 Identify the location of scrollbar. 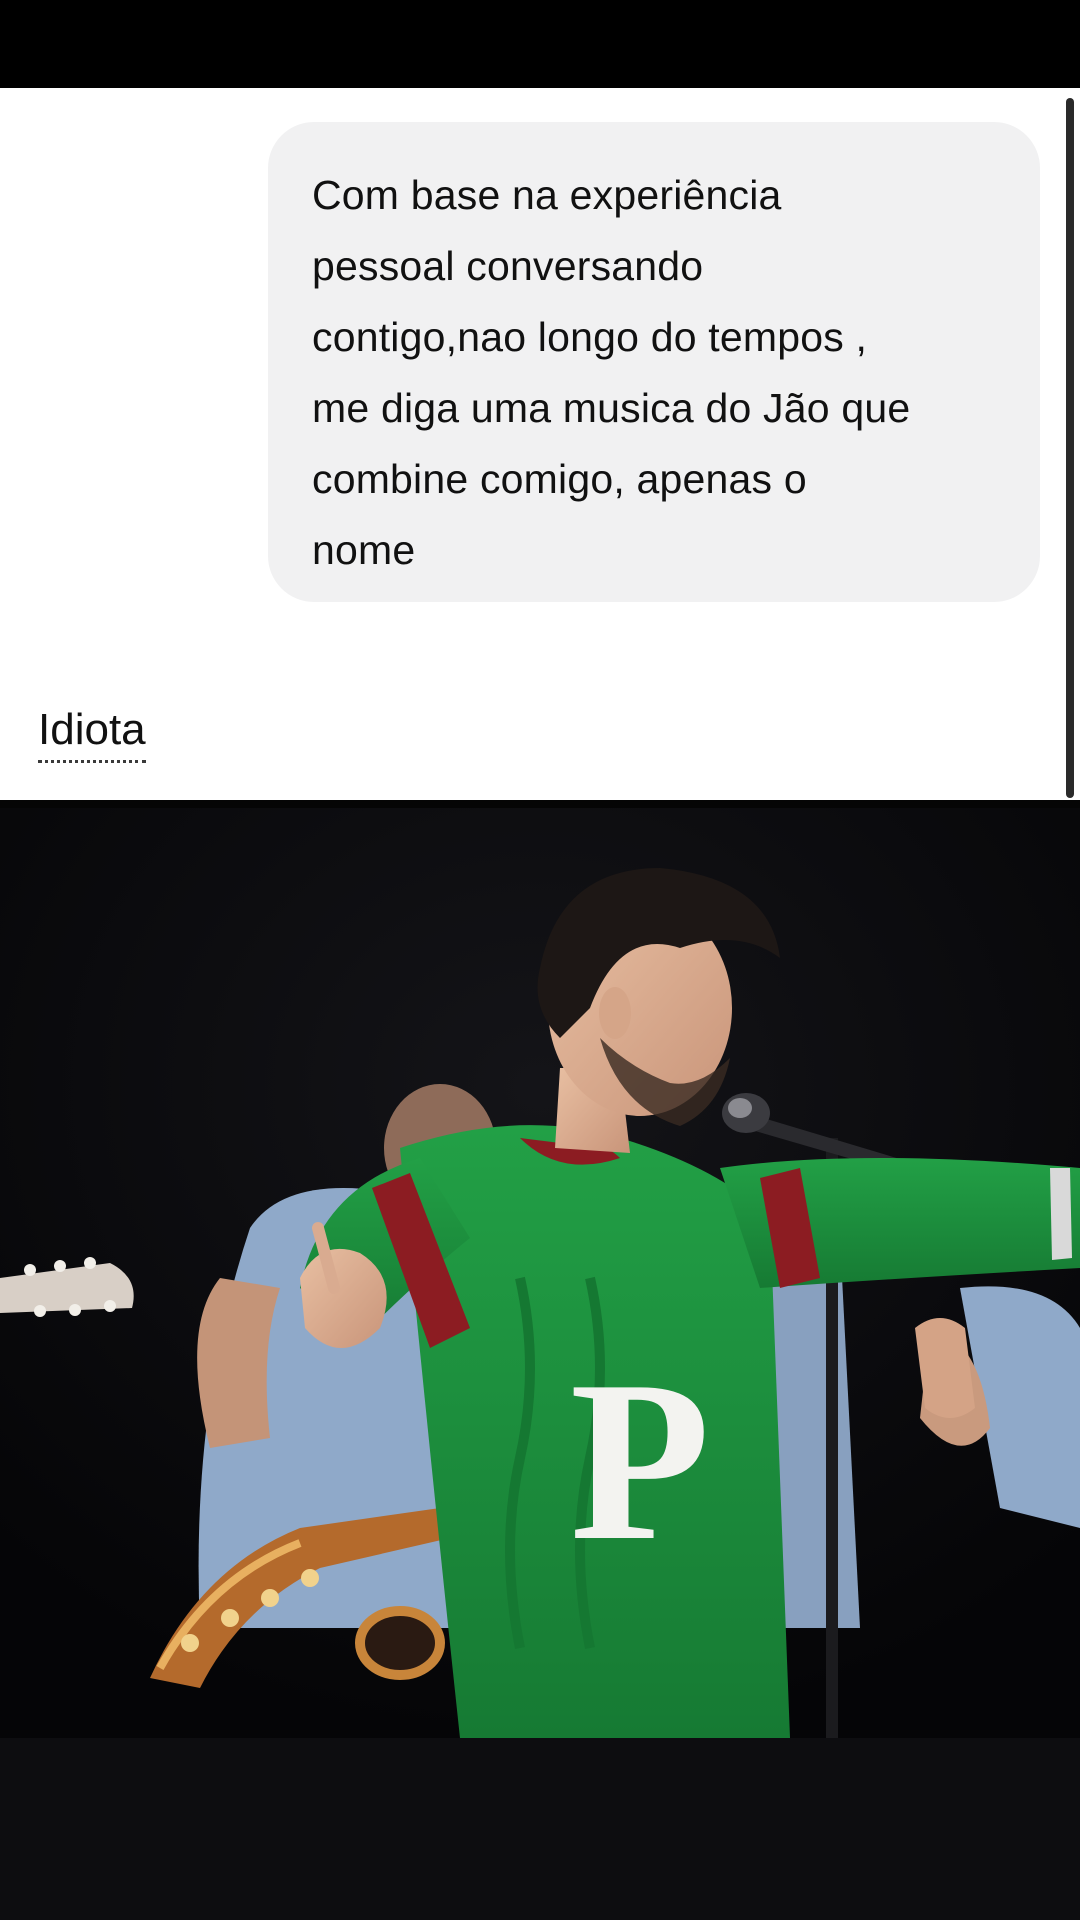
(1070, 448).